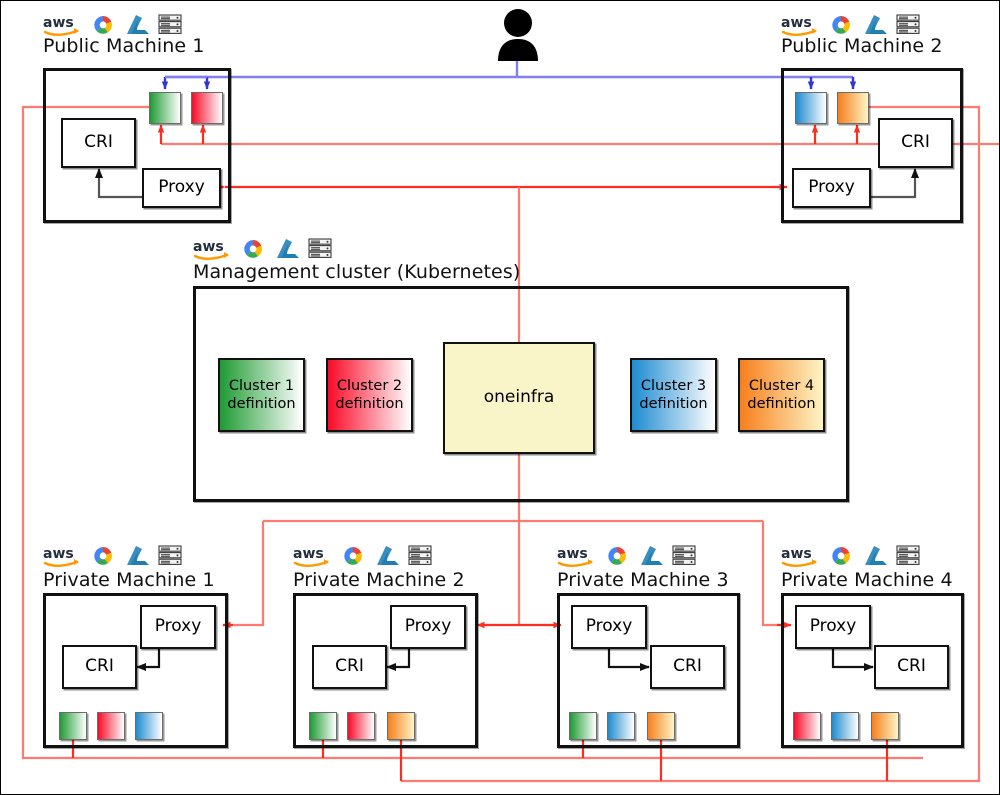 Image resolution: width=1000 pixels, height=795 pixels. I want to click on private-machine-2-chip-cluster1, so click(323, 726).